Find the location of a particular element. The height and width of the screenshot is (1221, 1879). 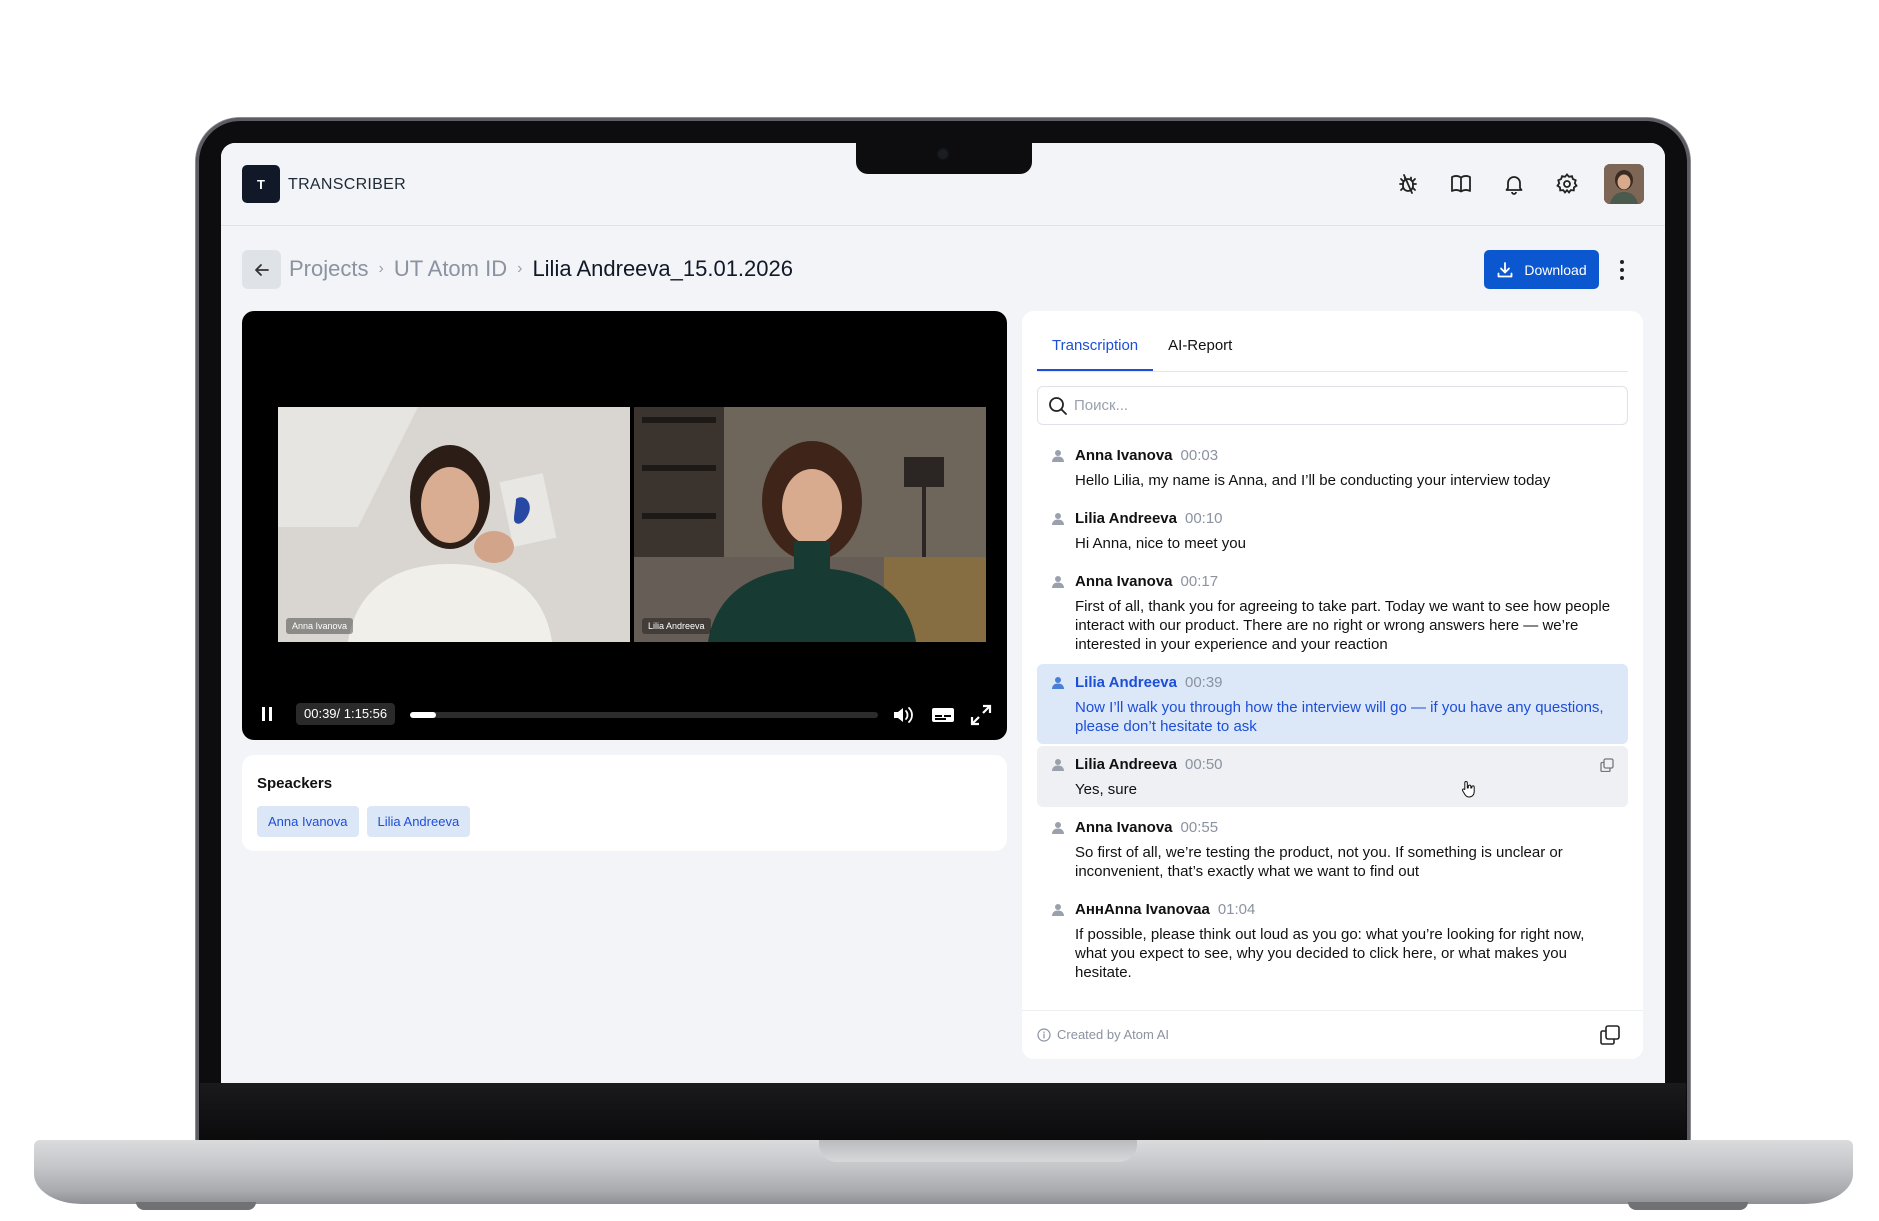

tab-transcription: Transcription is located at coordinates (1095, 348).